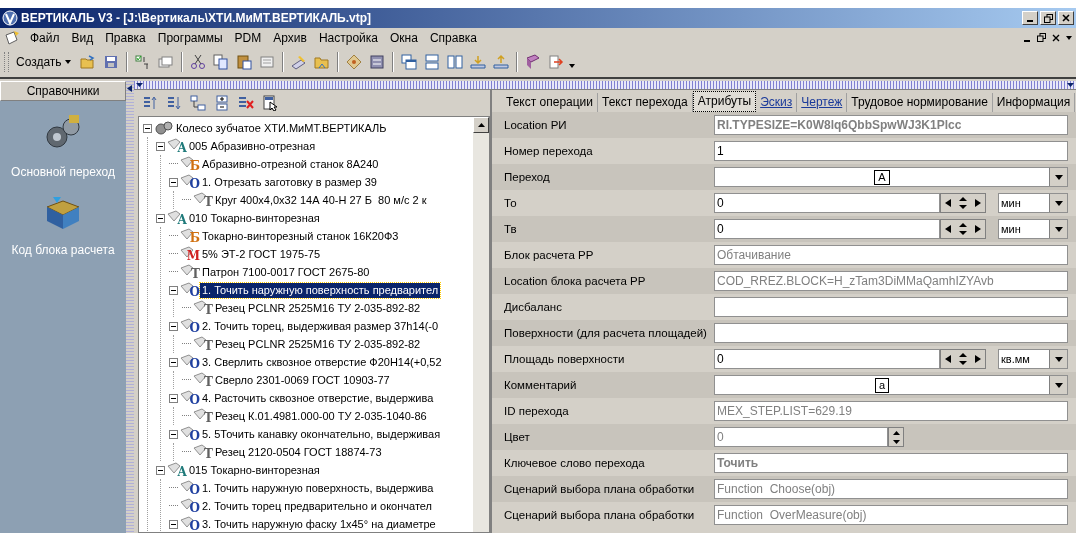  Describe the element at coordinates (454, 62) in the screenshot. I see `vertical-split-icon` at that location.